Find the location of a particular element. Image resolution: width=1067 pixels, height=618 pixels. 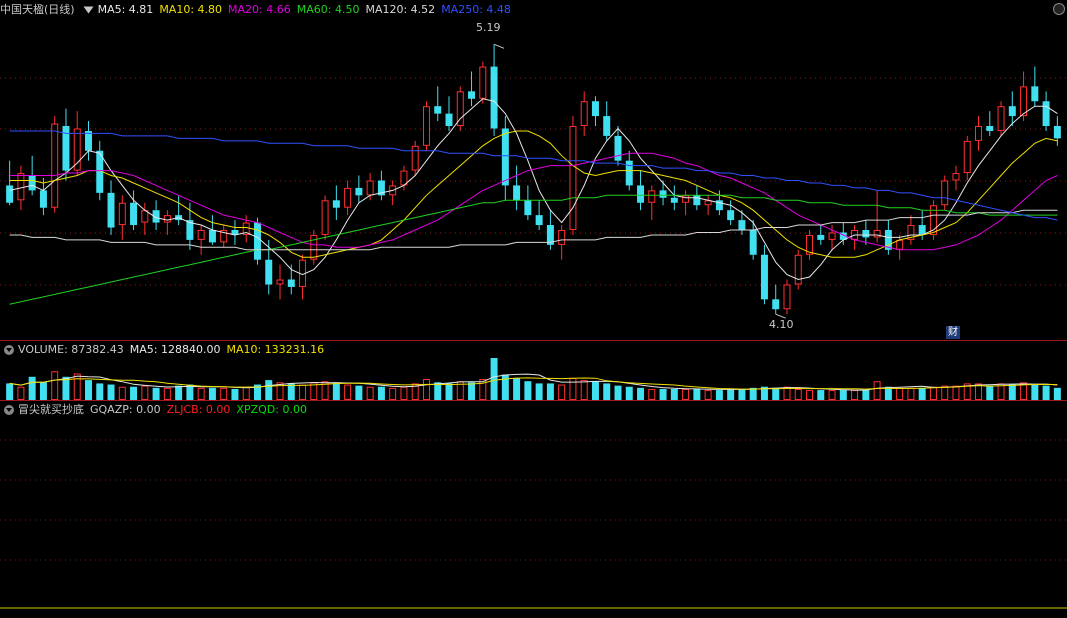

low-marker is located at coordinates (780, 316).